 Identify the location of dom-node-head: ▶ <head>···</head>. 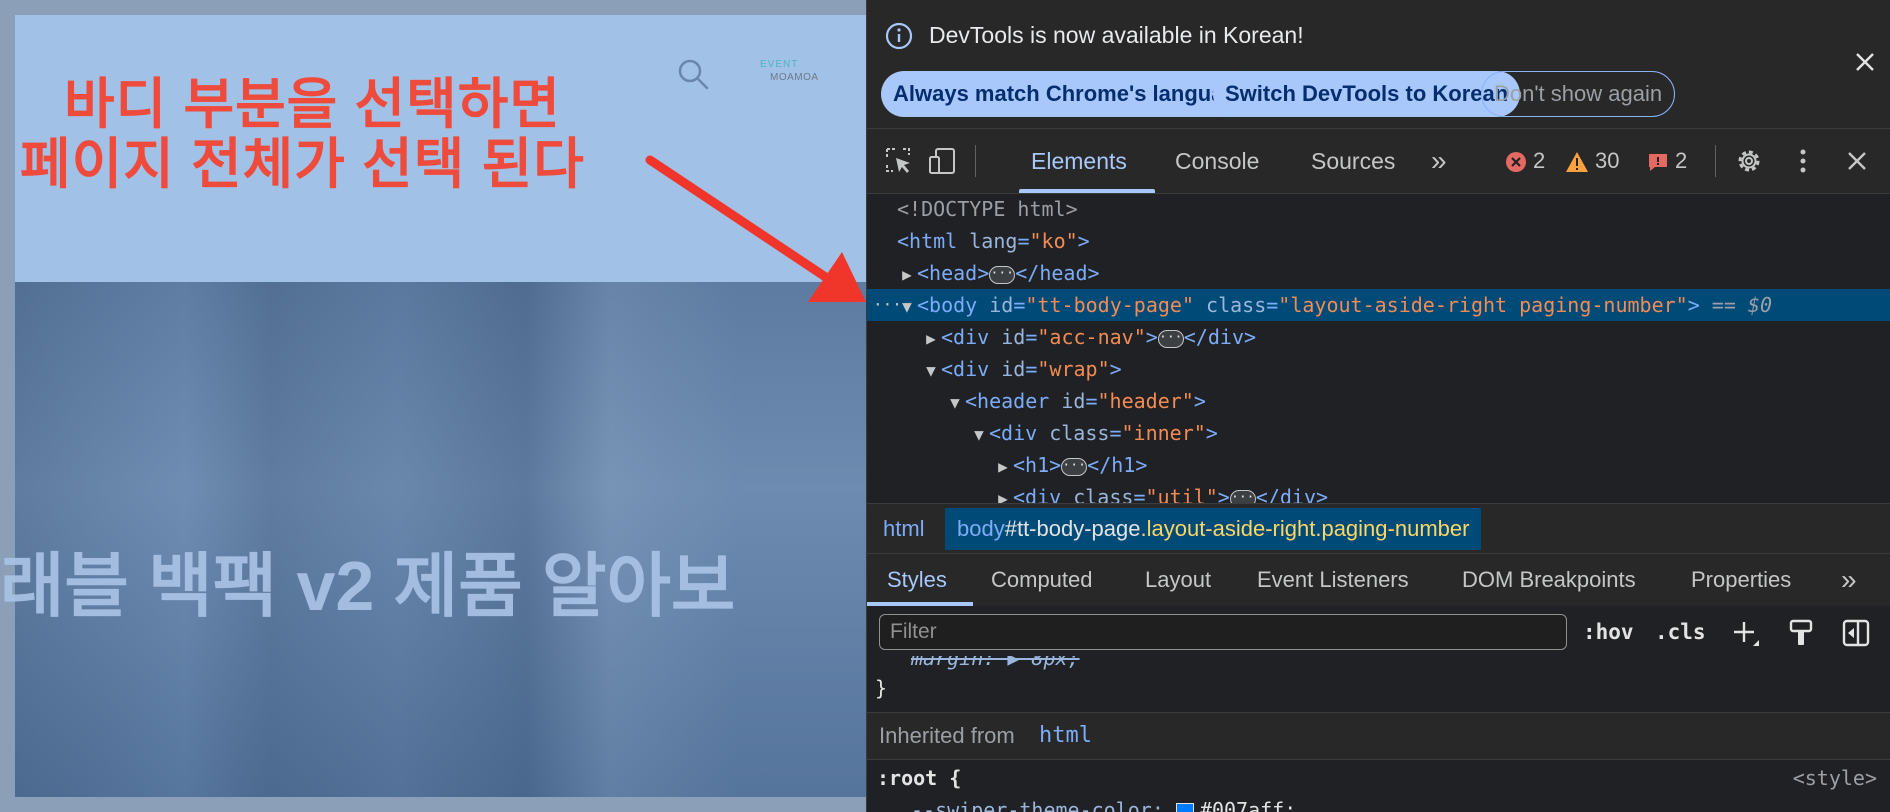
(1378, 273).